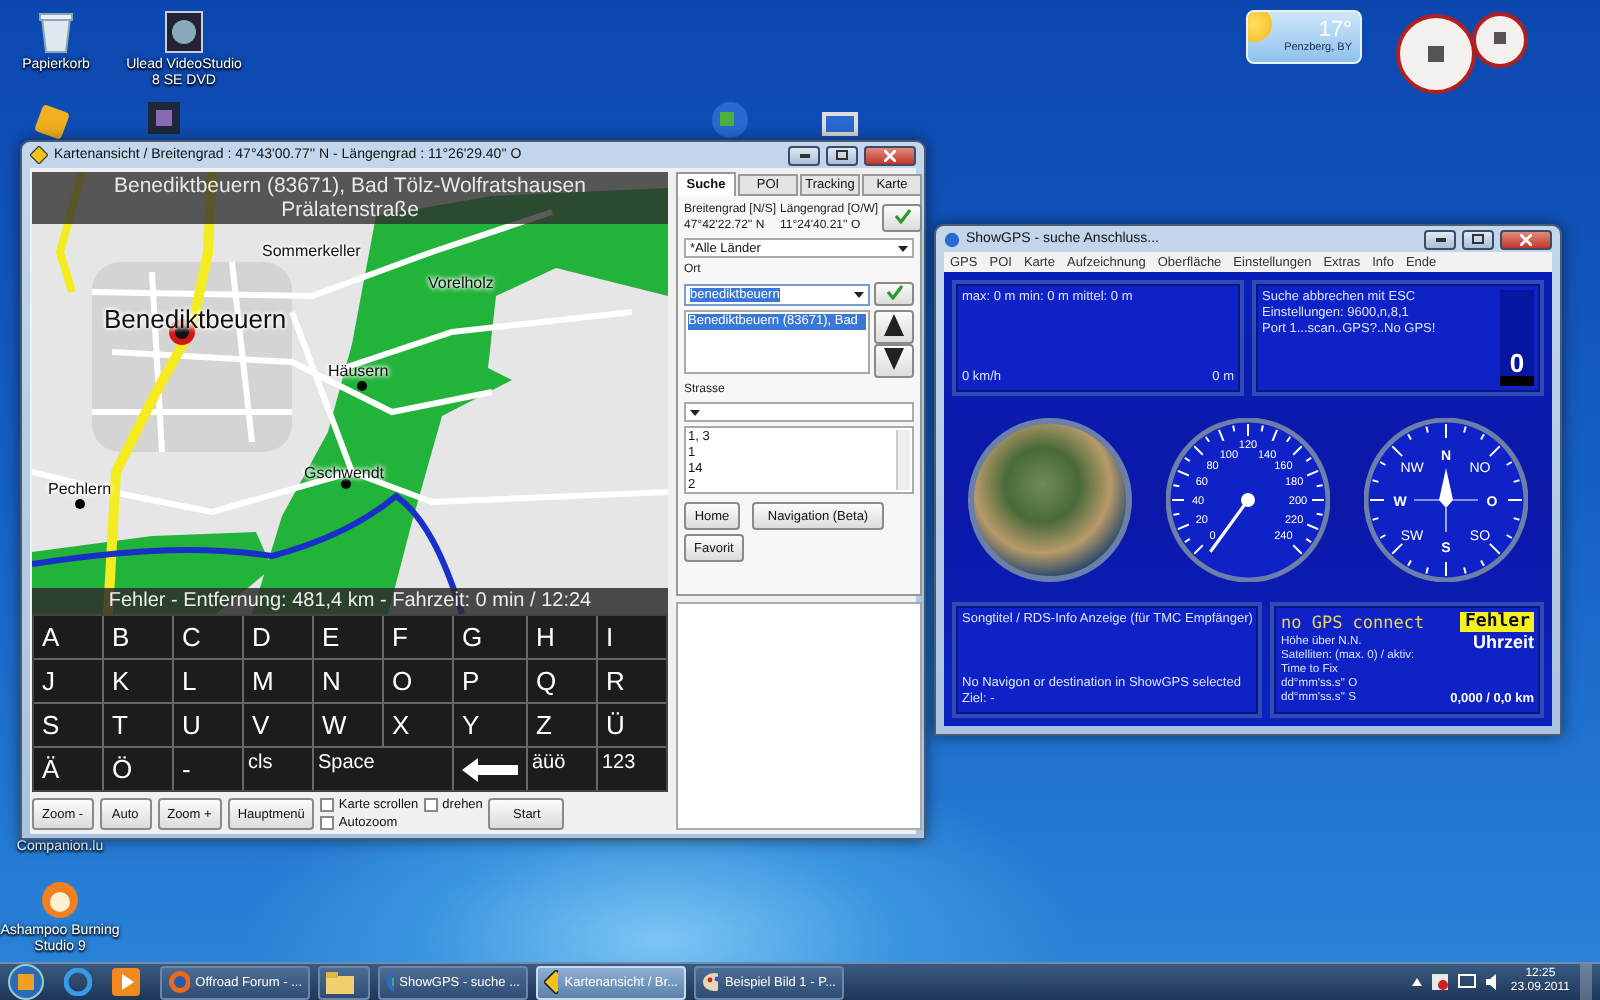 The width and height of the screenshot is (1600, 1000). What do you see at coordinates (138, 769) in the screenshot?
I see `keyboard-key: Ö` at bounding box center [138, 769].